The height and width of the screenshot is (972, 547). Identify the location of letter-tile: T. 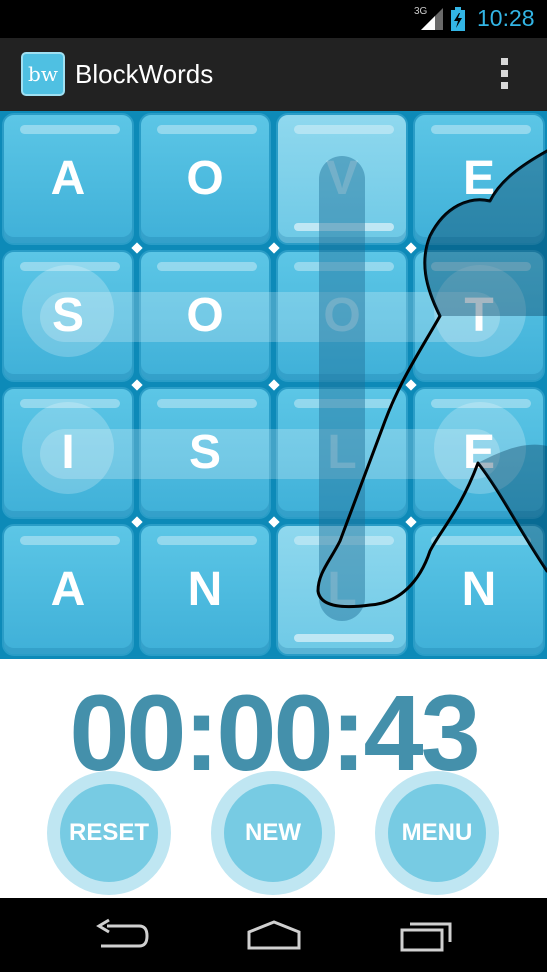
(479, 316).